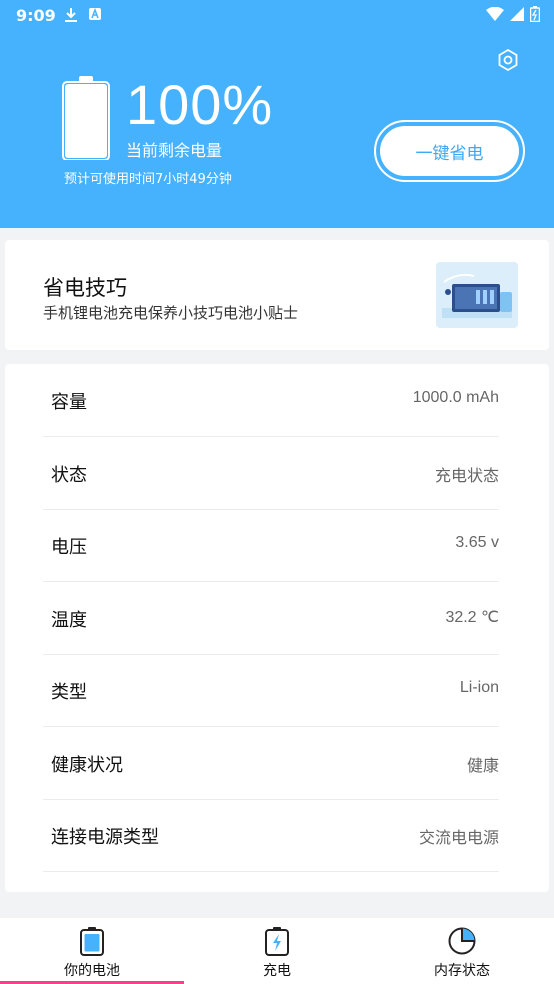 The height and width of the screenshot is (984, 554). What do you see at coordinates (277, 971) in the screenshot?
I see `tab-label: 充电` at bounding box center [277, 971].